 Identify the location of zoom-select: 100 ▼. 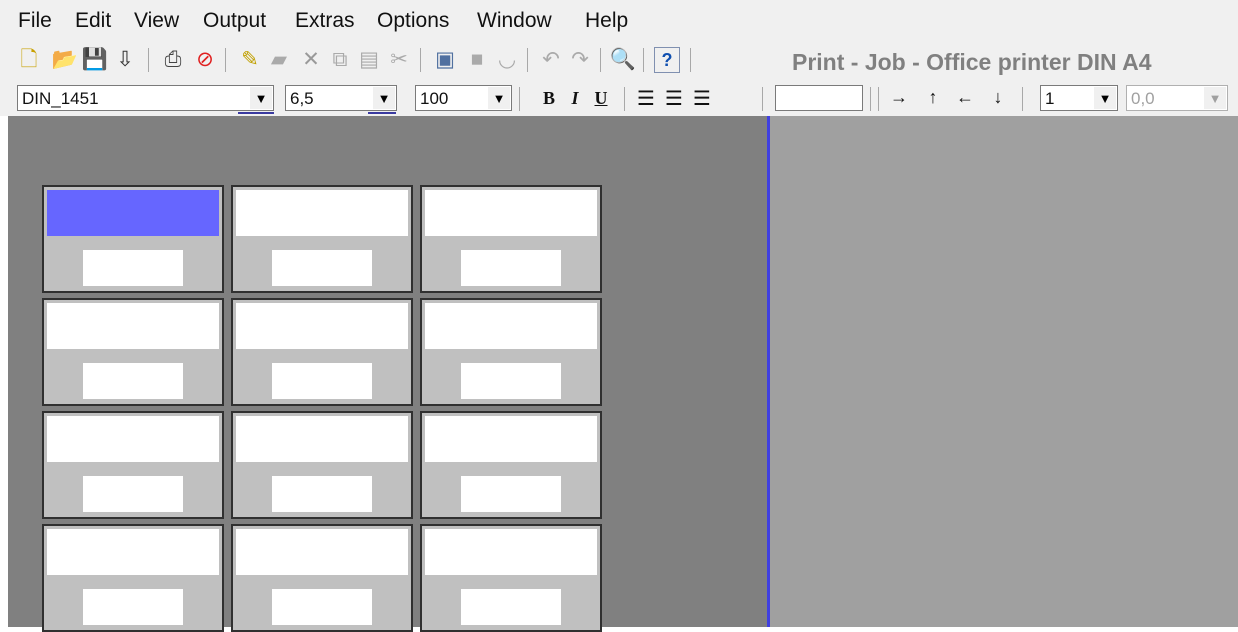
(463, 98).